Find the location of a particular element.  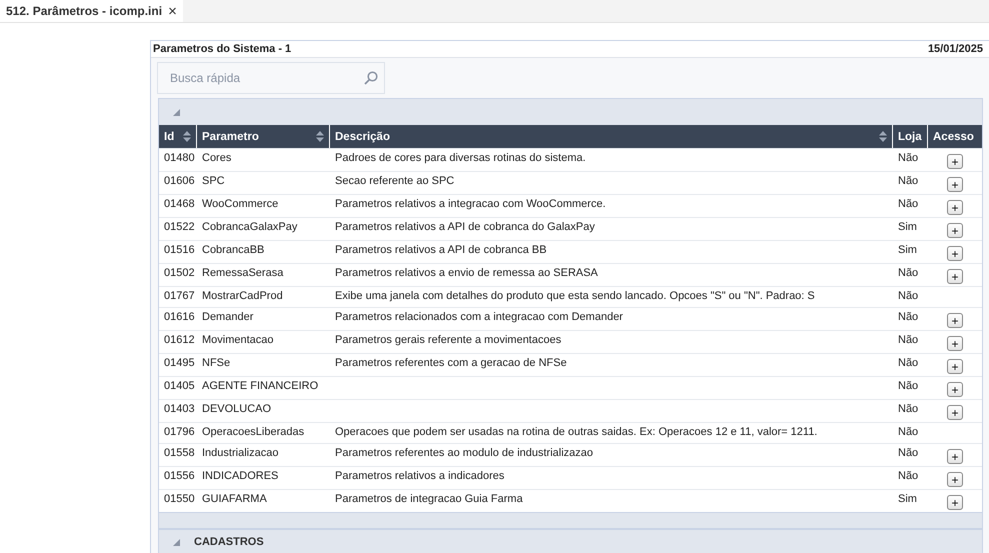

table-cell-text: Parametros referentes ao modulo de industrializazao is located at coordinates (464, 453).